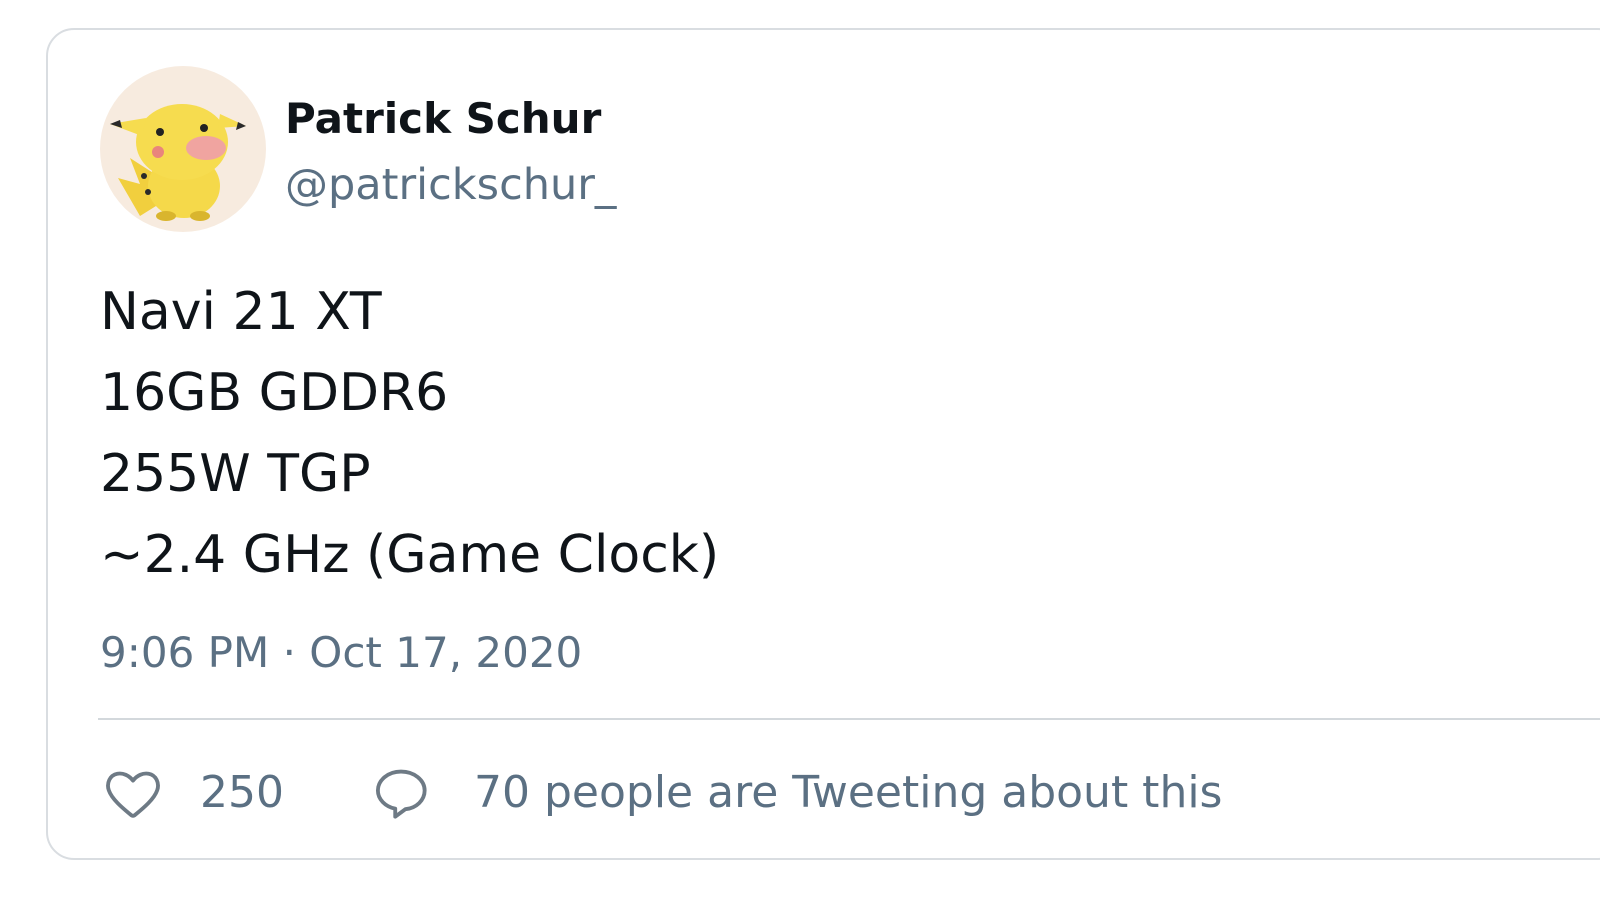 The height and width of the screenshot is (900, 1600). What do you see at coordinates (133, 793) in the screenshot?
I see `heart-icon` at bounding box center [133, 793].